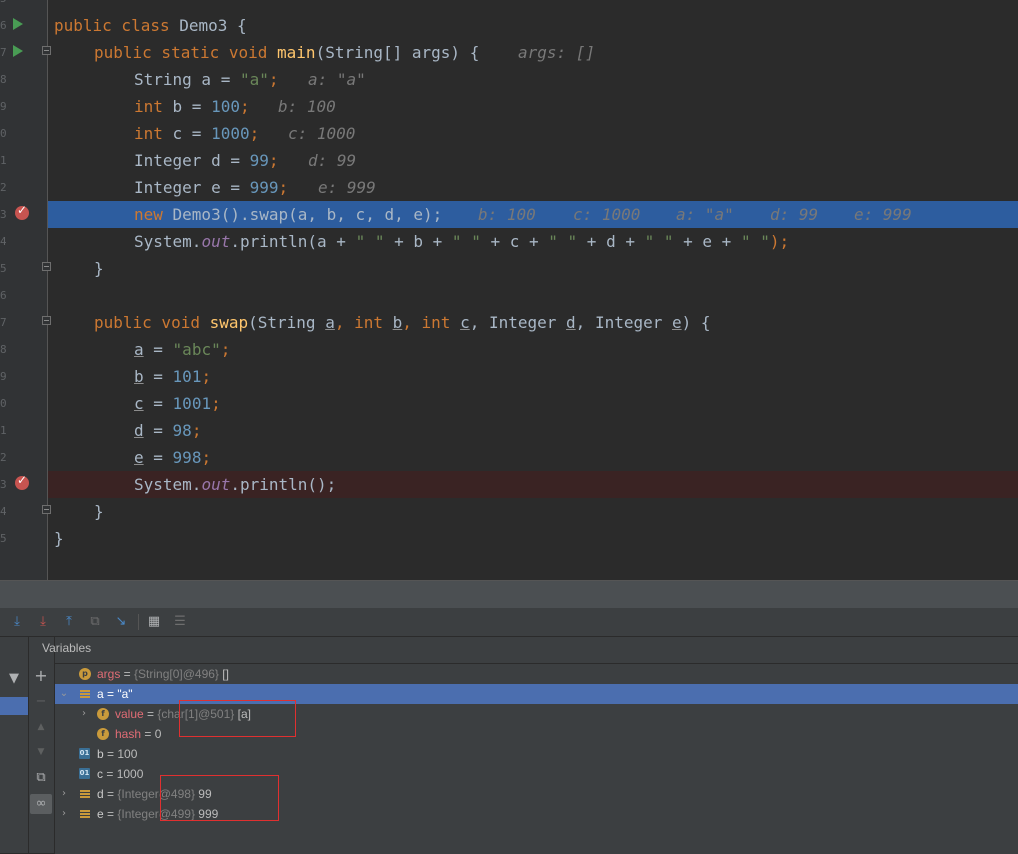 The width and height of the screenshot is (1018, 854). I want to click on variables-toolbar: + − ▲ ▼ ⧉ ∞, so click(42, 745).